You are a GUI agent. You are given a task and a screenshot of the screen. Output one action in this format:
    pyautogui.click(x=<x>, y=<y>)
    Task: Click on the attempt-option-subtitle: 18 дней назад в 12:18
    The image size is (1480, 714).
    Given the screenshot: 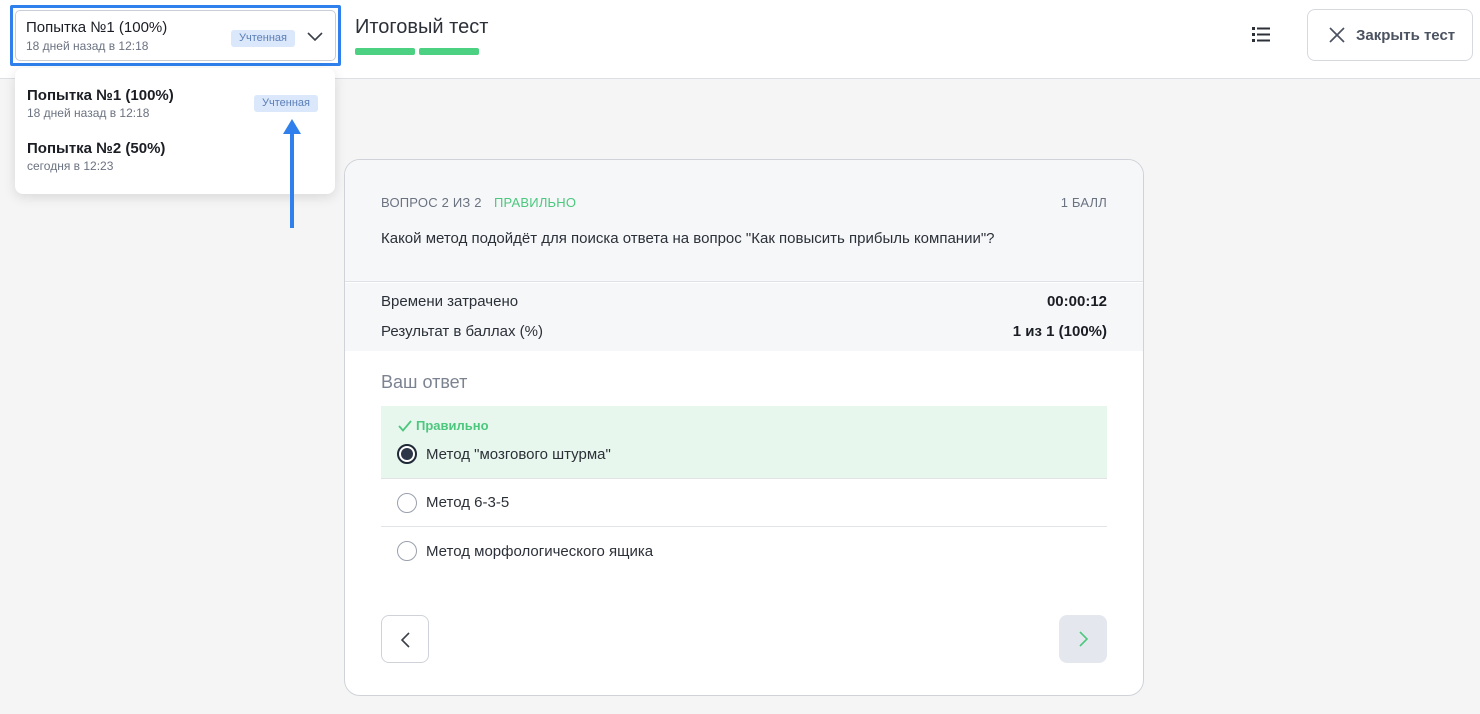 What is the action you would take?
    pyautogui.click(x=88, y=113)
    